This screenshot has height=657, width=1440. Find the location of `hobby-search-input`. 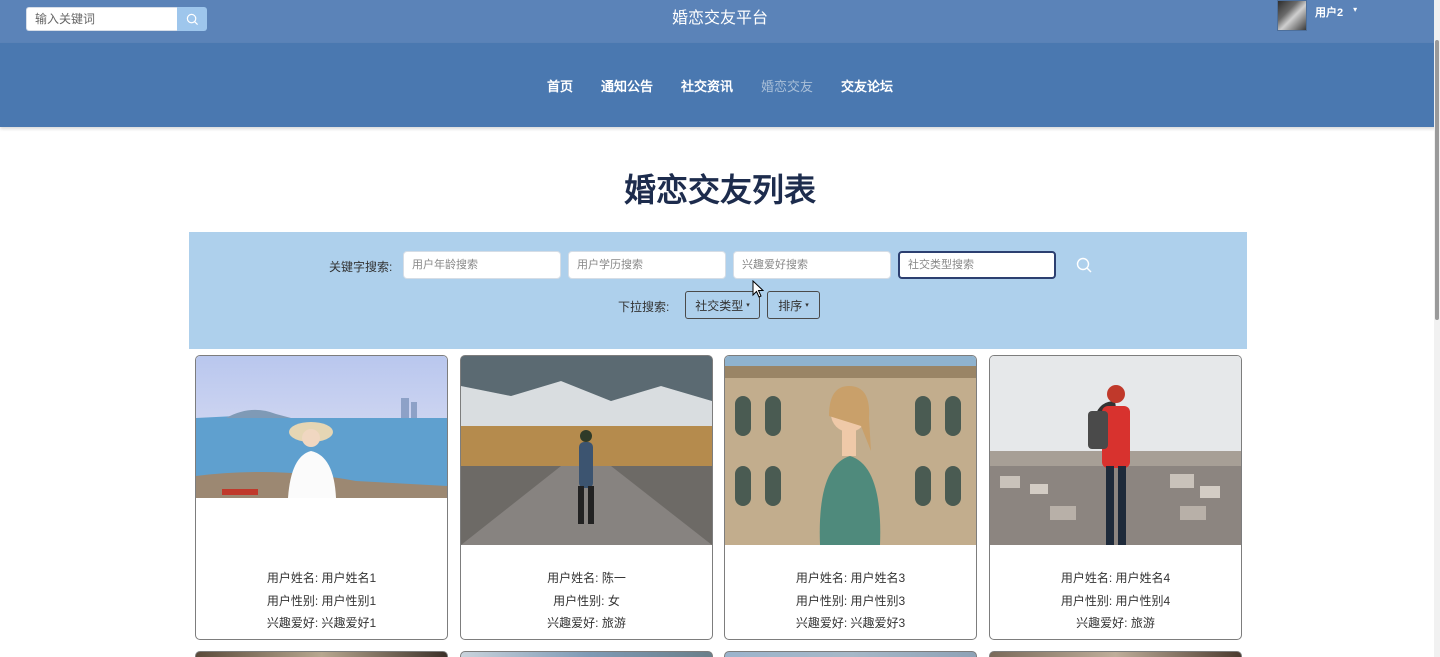

hobby-search-input is located at coordinates (812, 265).